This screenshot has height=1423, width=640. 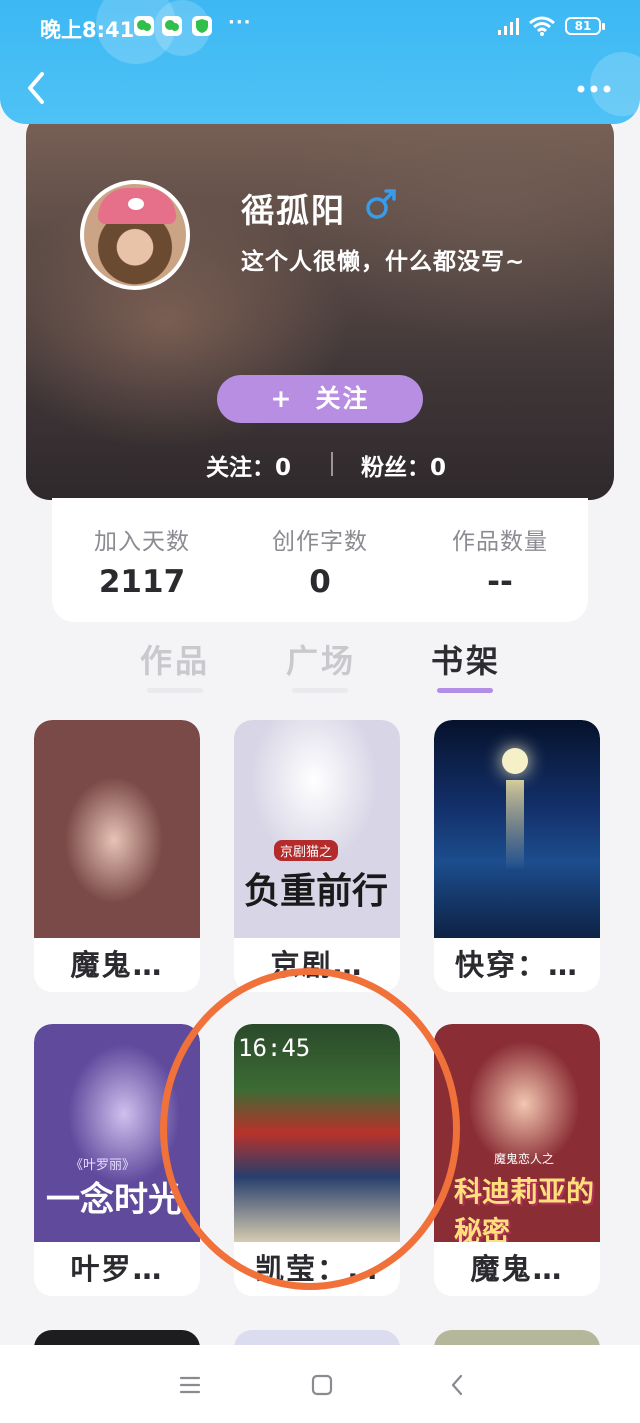 What do you see at coordinates (103, 1165) in the screenshot?
I see `cover-subtitle: 《叶罗丽》` at bounding box center [103, 1165].